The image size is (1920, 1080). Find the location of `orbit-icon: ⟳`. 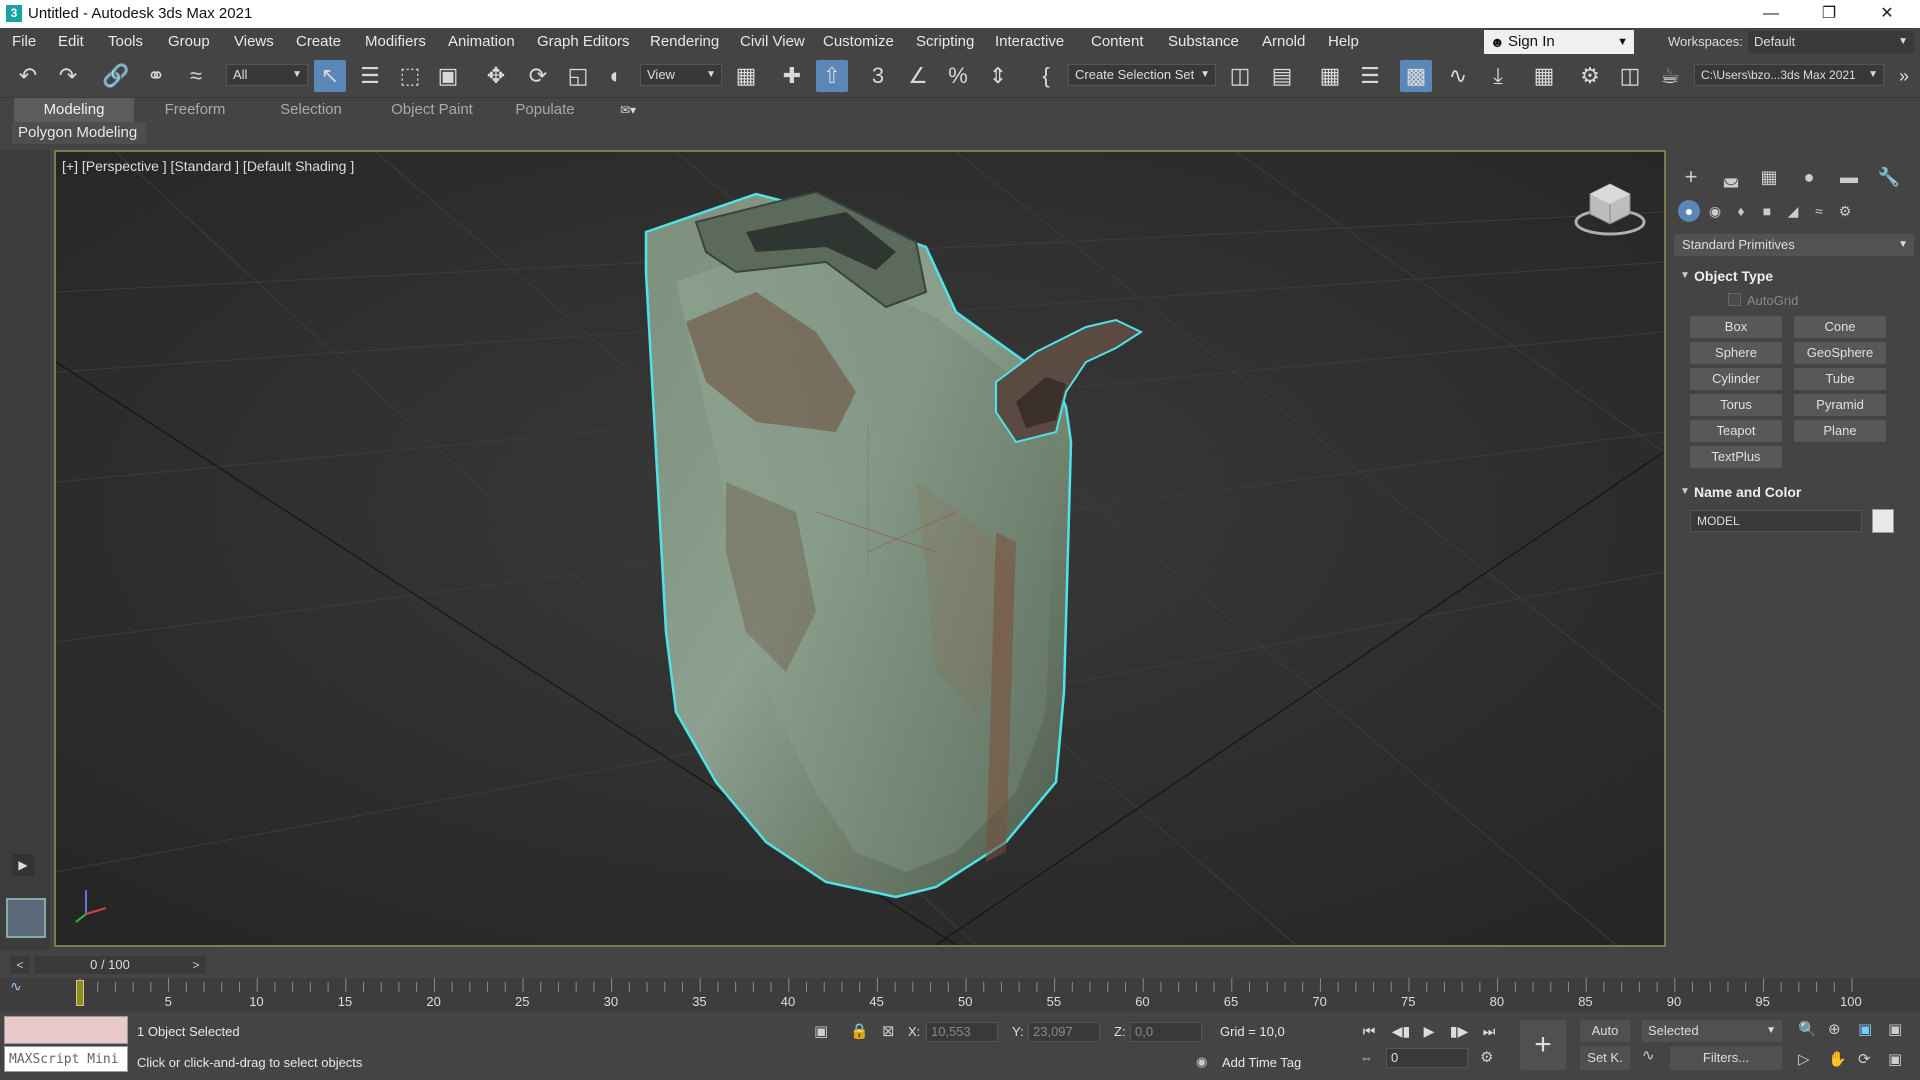

orbit-icon: ⟳ is located at coordinates (1864, 1059).